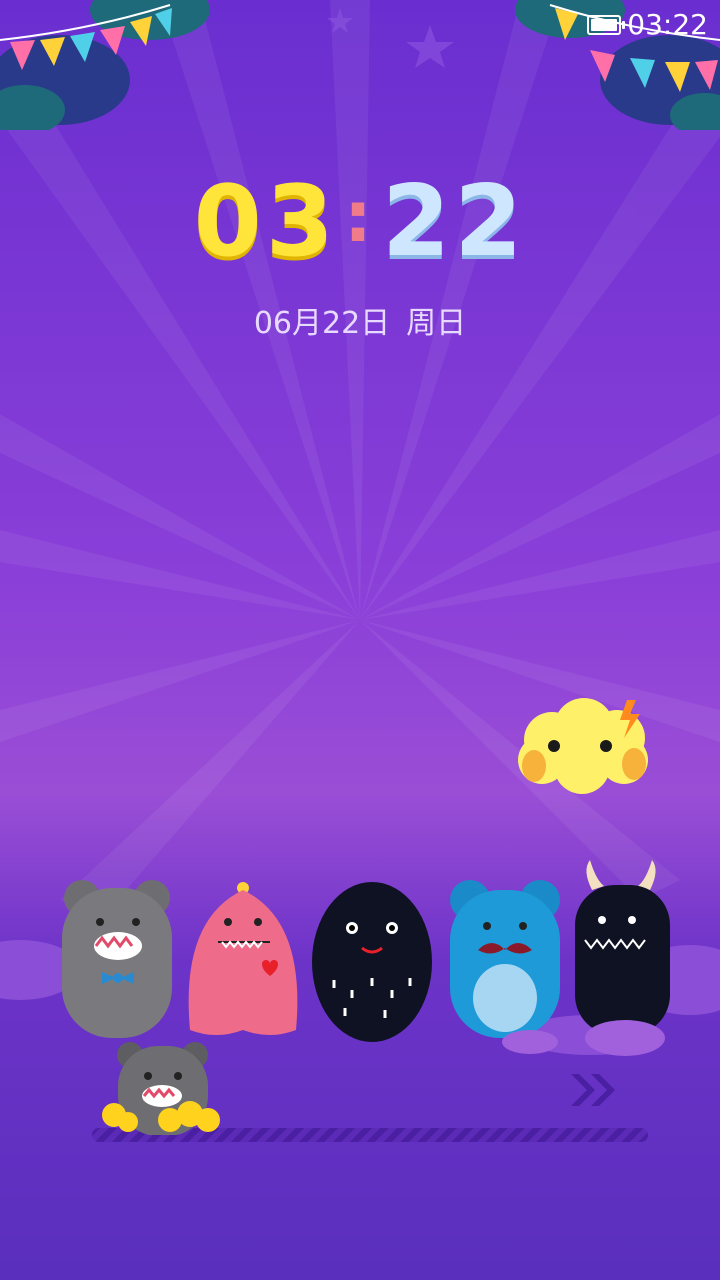 This screenshot has width=720, height=1280. I want to click on date-weekday: 周日, so click(436, 323).